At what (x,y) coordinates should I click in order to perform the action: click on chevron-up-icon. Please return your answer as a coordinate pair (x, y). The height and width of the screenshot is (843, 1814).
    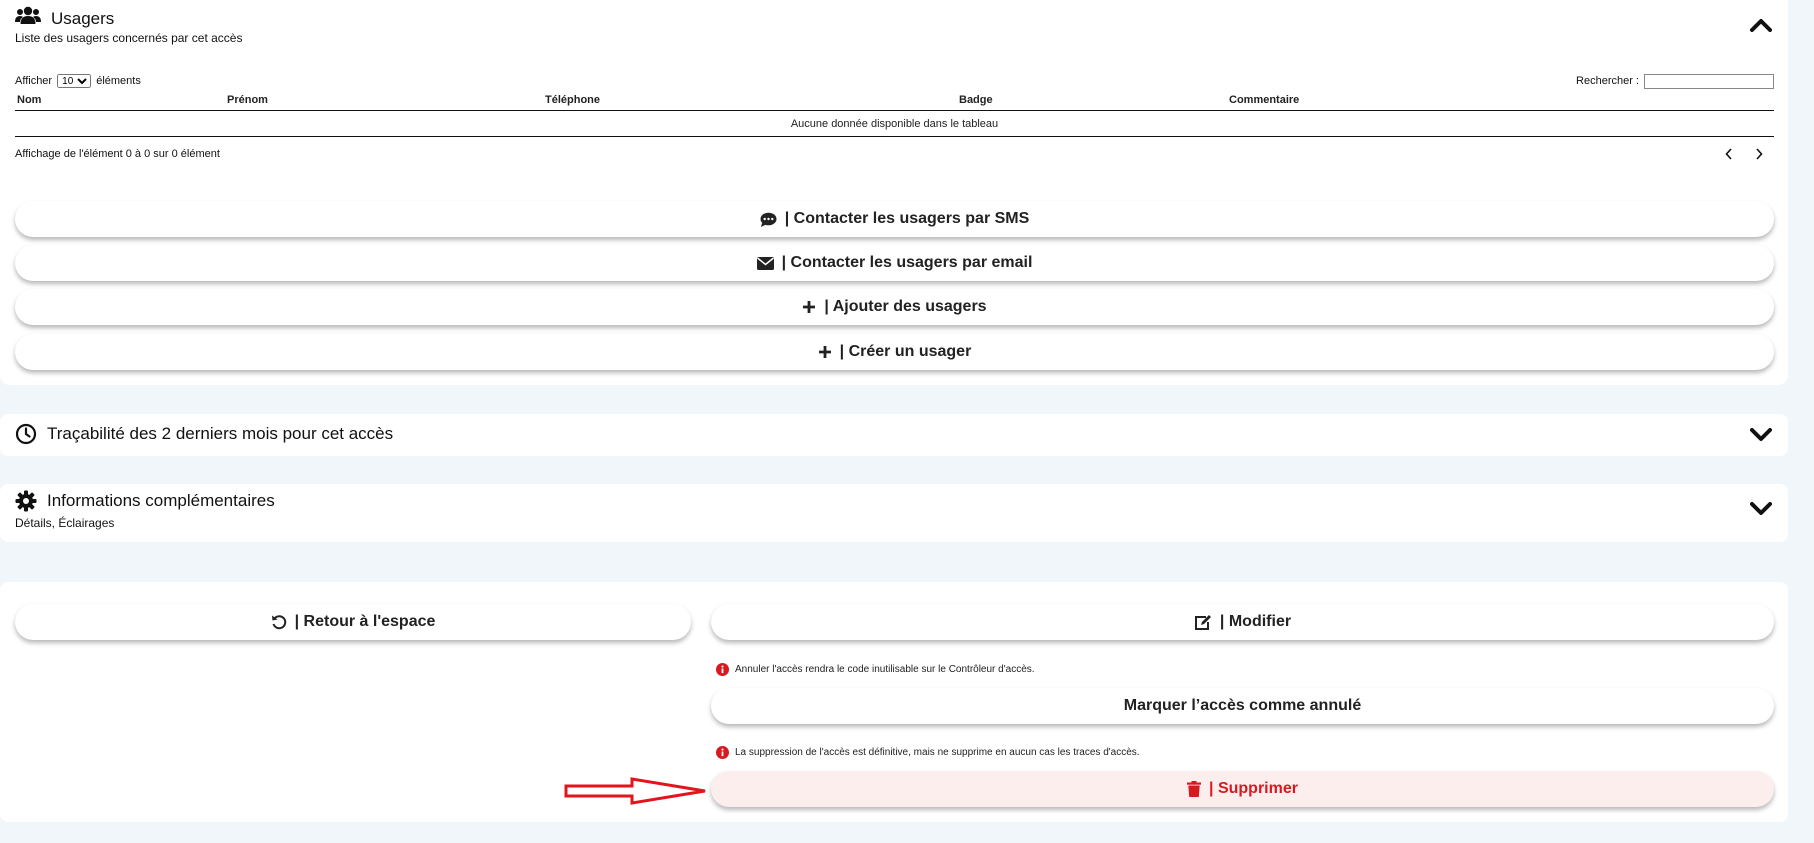
    Looking at the image, I should click on (1761, 25).